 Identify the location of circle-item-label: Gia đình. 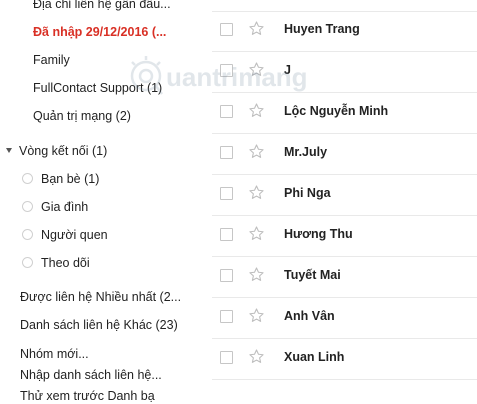
(65, 207).